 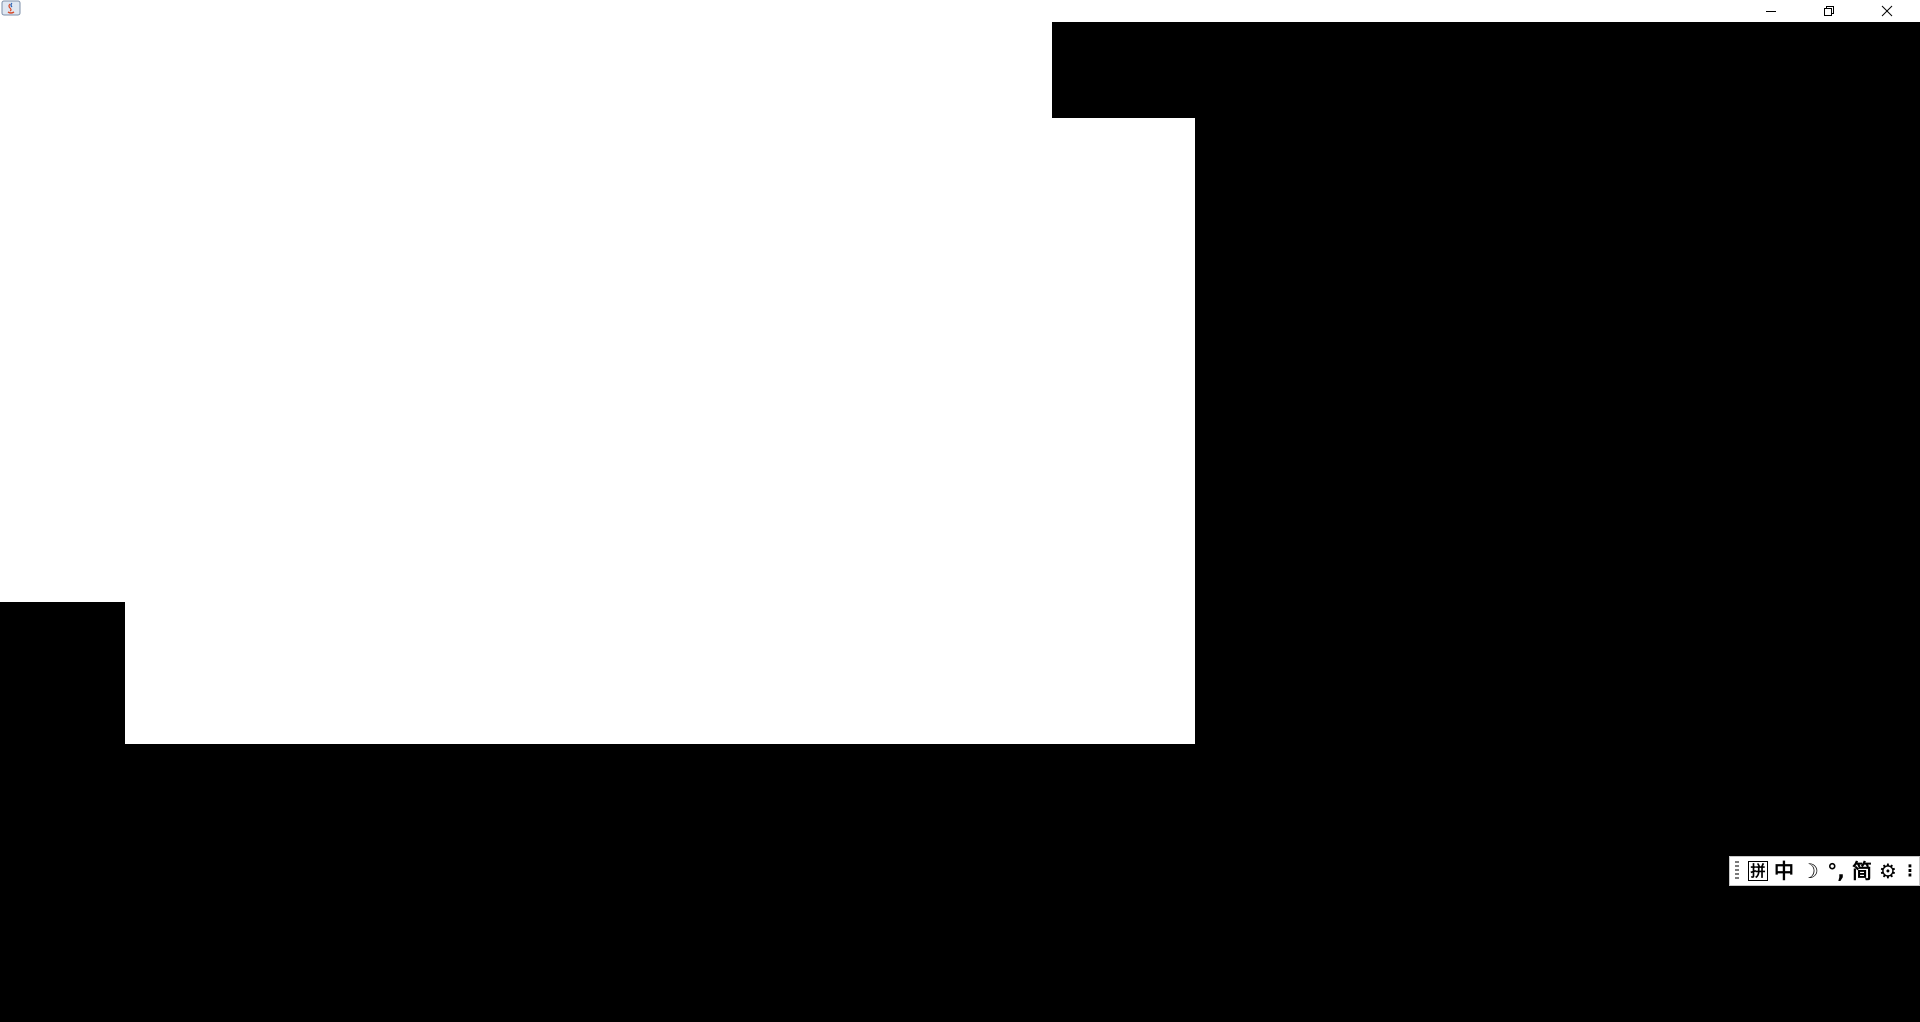 I want to click on window-titlebar, so click(x=960, y=11).